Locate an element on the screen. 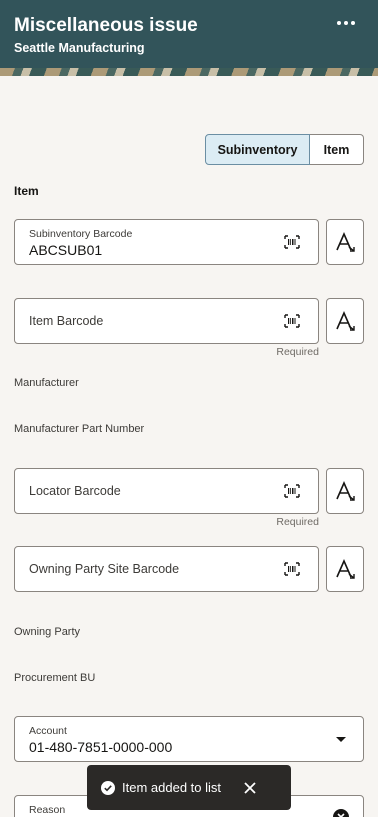  subinventory-barcode-label: Subinventory Barcode is located at coordinates (81, 234).